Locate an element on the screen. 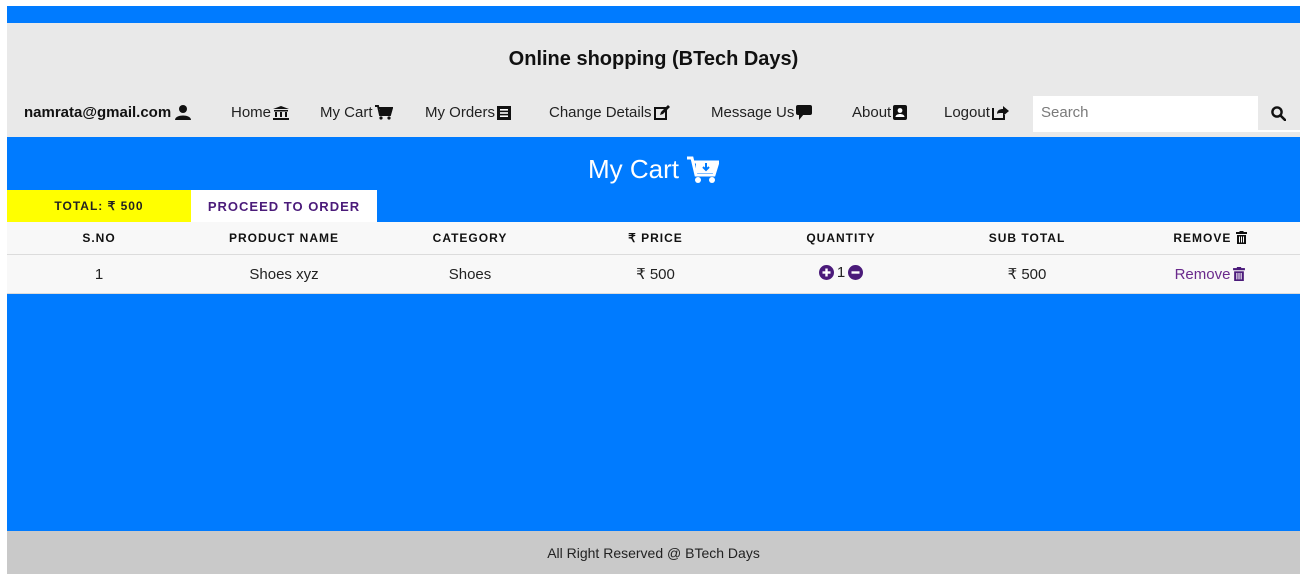 The image size is (1306, 574). user-email: namrata@gmail.com is located at coordinates (108, 112).